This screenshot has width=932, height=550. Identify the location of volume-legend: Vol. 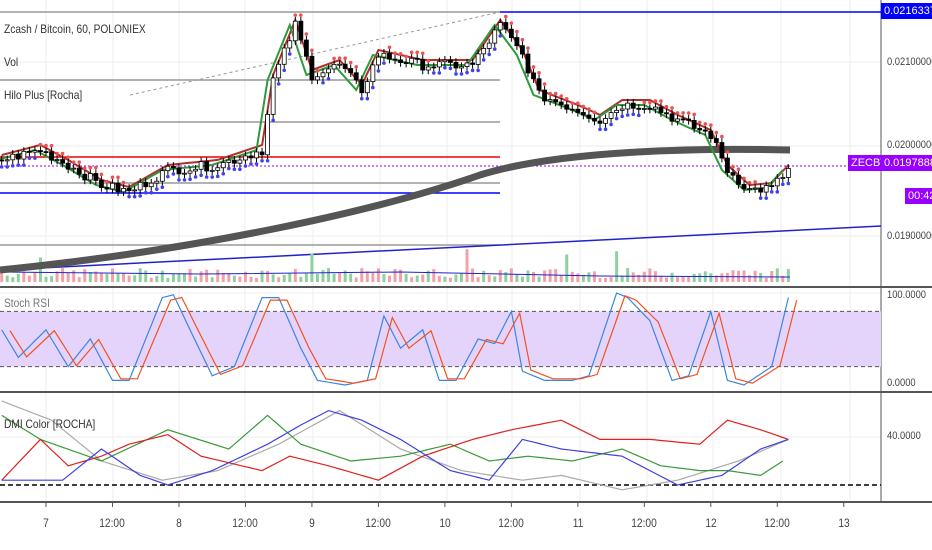
(11, 62).